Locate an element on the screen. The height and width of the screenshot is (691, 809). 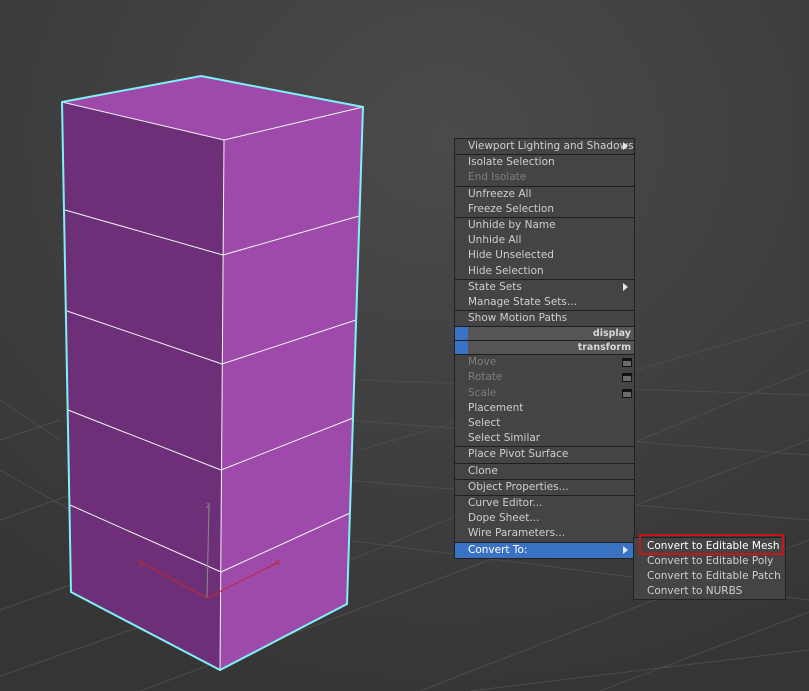
menu-item-label: Select Similar is located at coordinates (504, 438).